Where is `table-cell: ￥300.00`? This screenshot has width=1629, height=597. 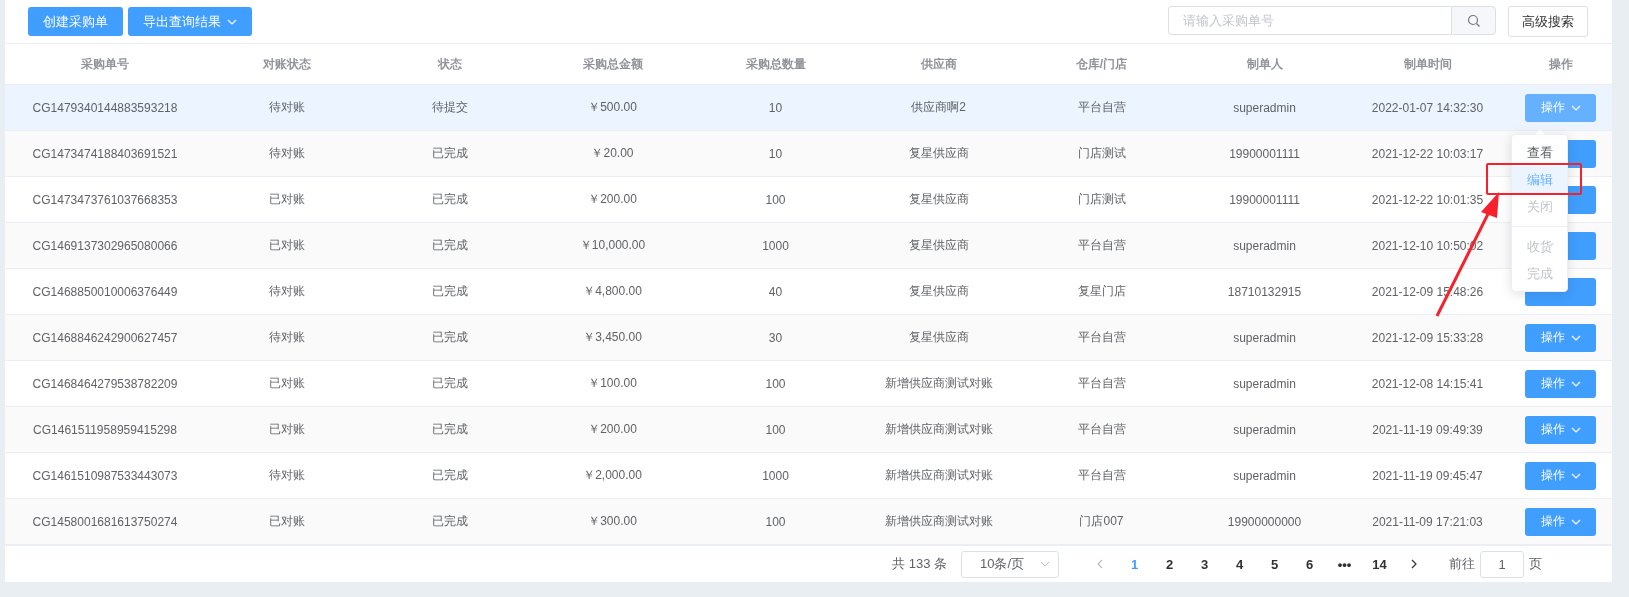
table-cell: ￥300.00 is located at coordinates (612, 521).